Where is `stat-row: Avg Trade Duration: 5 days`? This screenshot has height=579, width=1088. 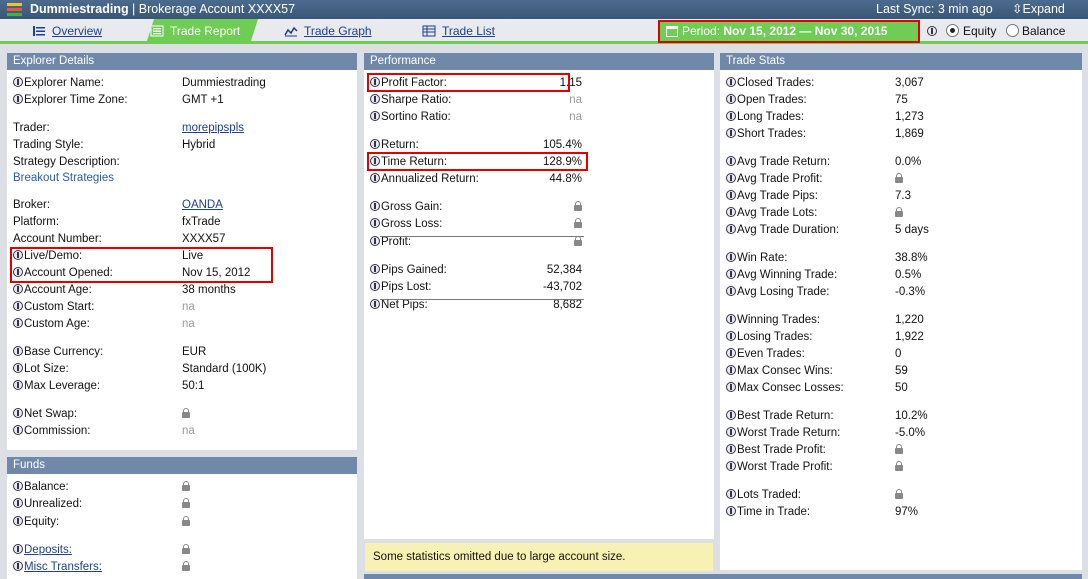 stat-row: Avg Trade Duration: 5 days is located at coordinates (901, 230).